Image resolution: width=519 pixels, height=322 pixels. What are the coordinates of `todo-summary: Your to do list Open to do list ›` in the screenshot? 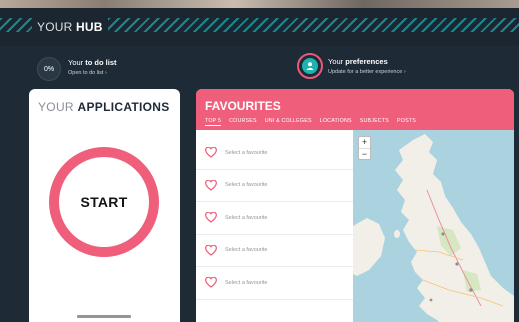 It's located at (92, 67).